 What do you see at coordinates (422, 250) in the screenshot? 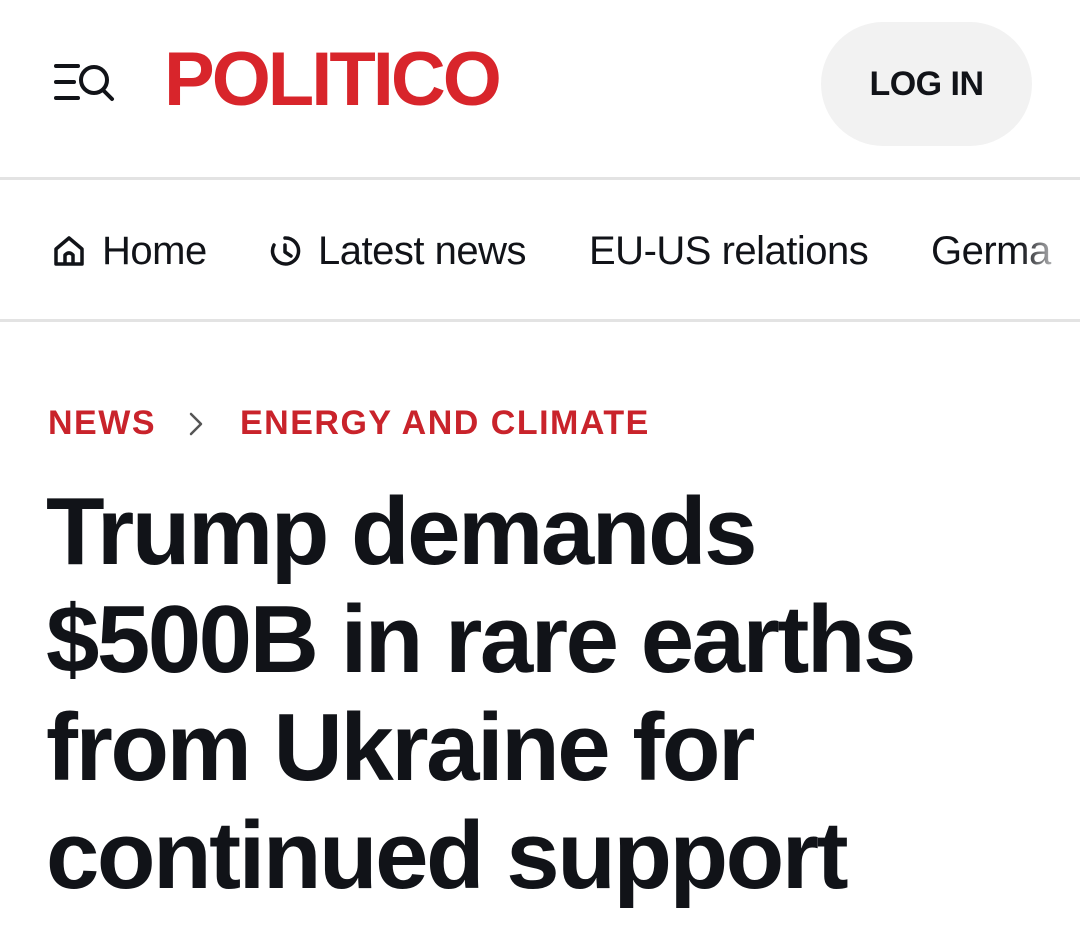
I see `nav-item-label: Latest news` at bounding box center [422, 250].